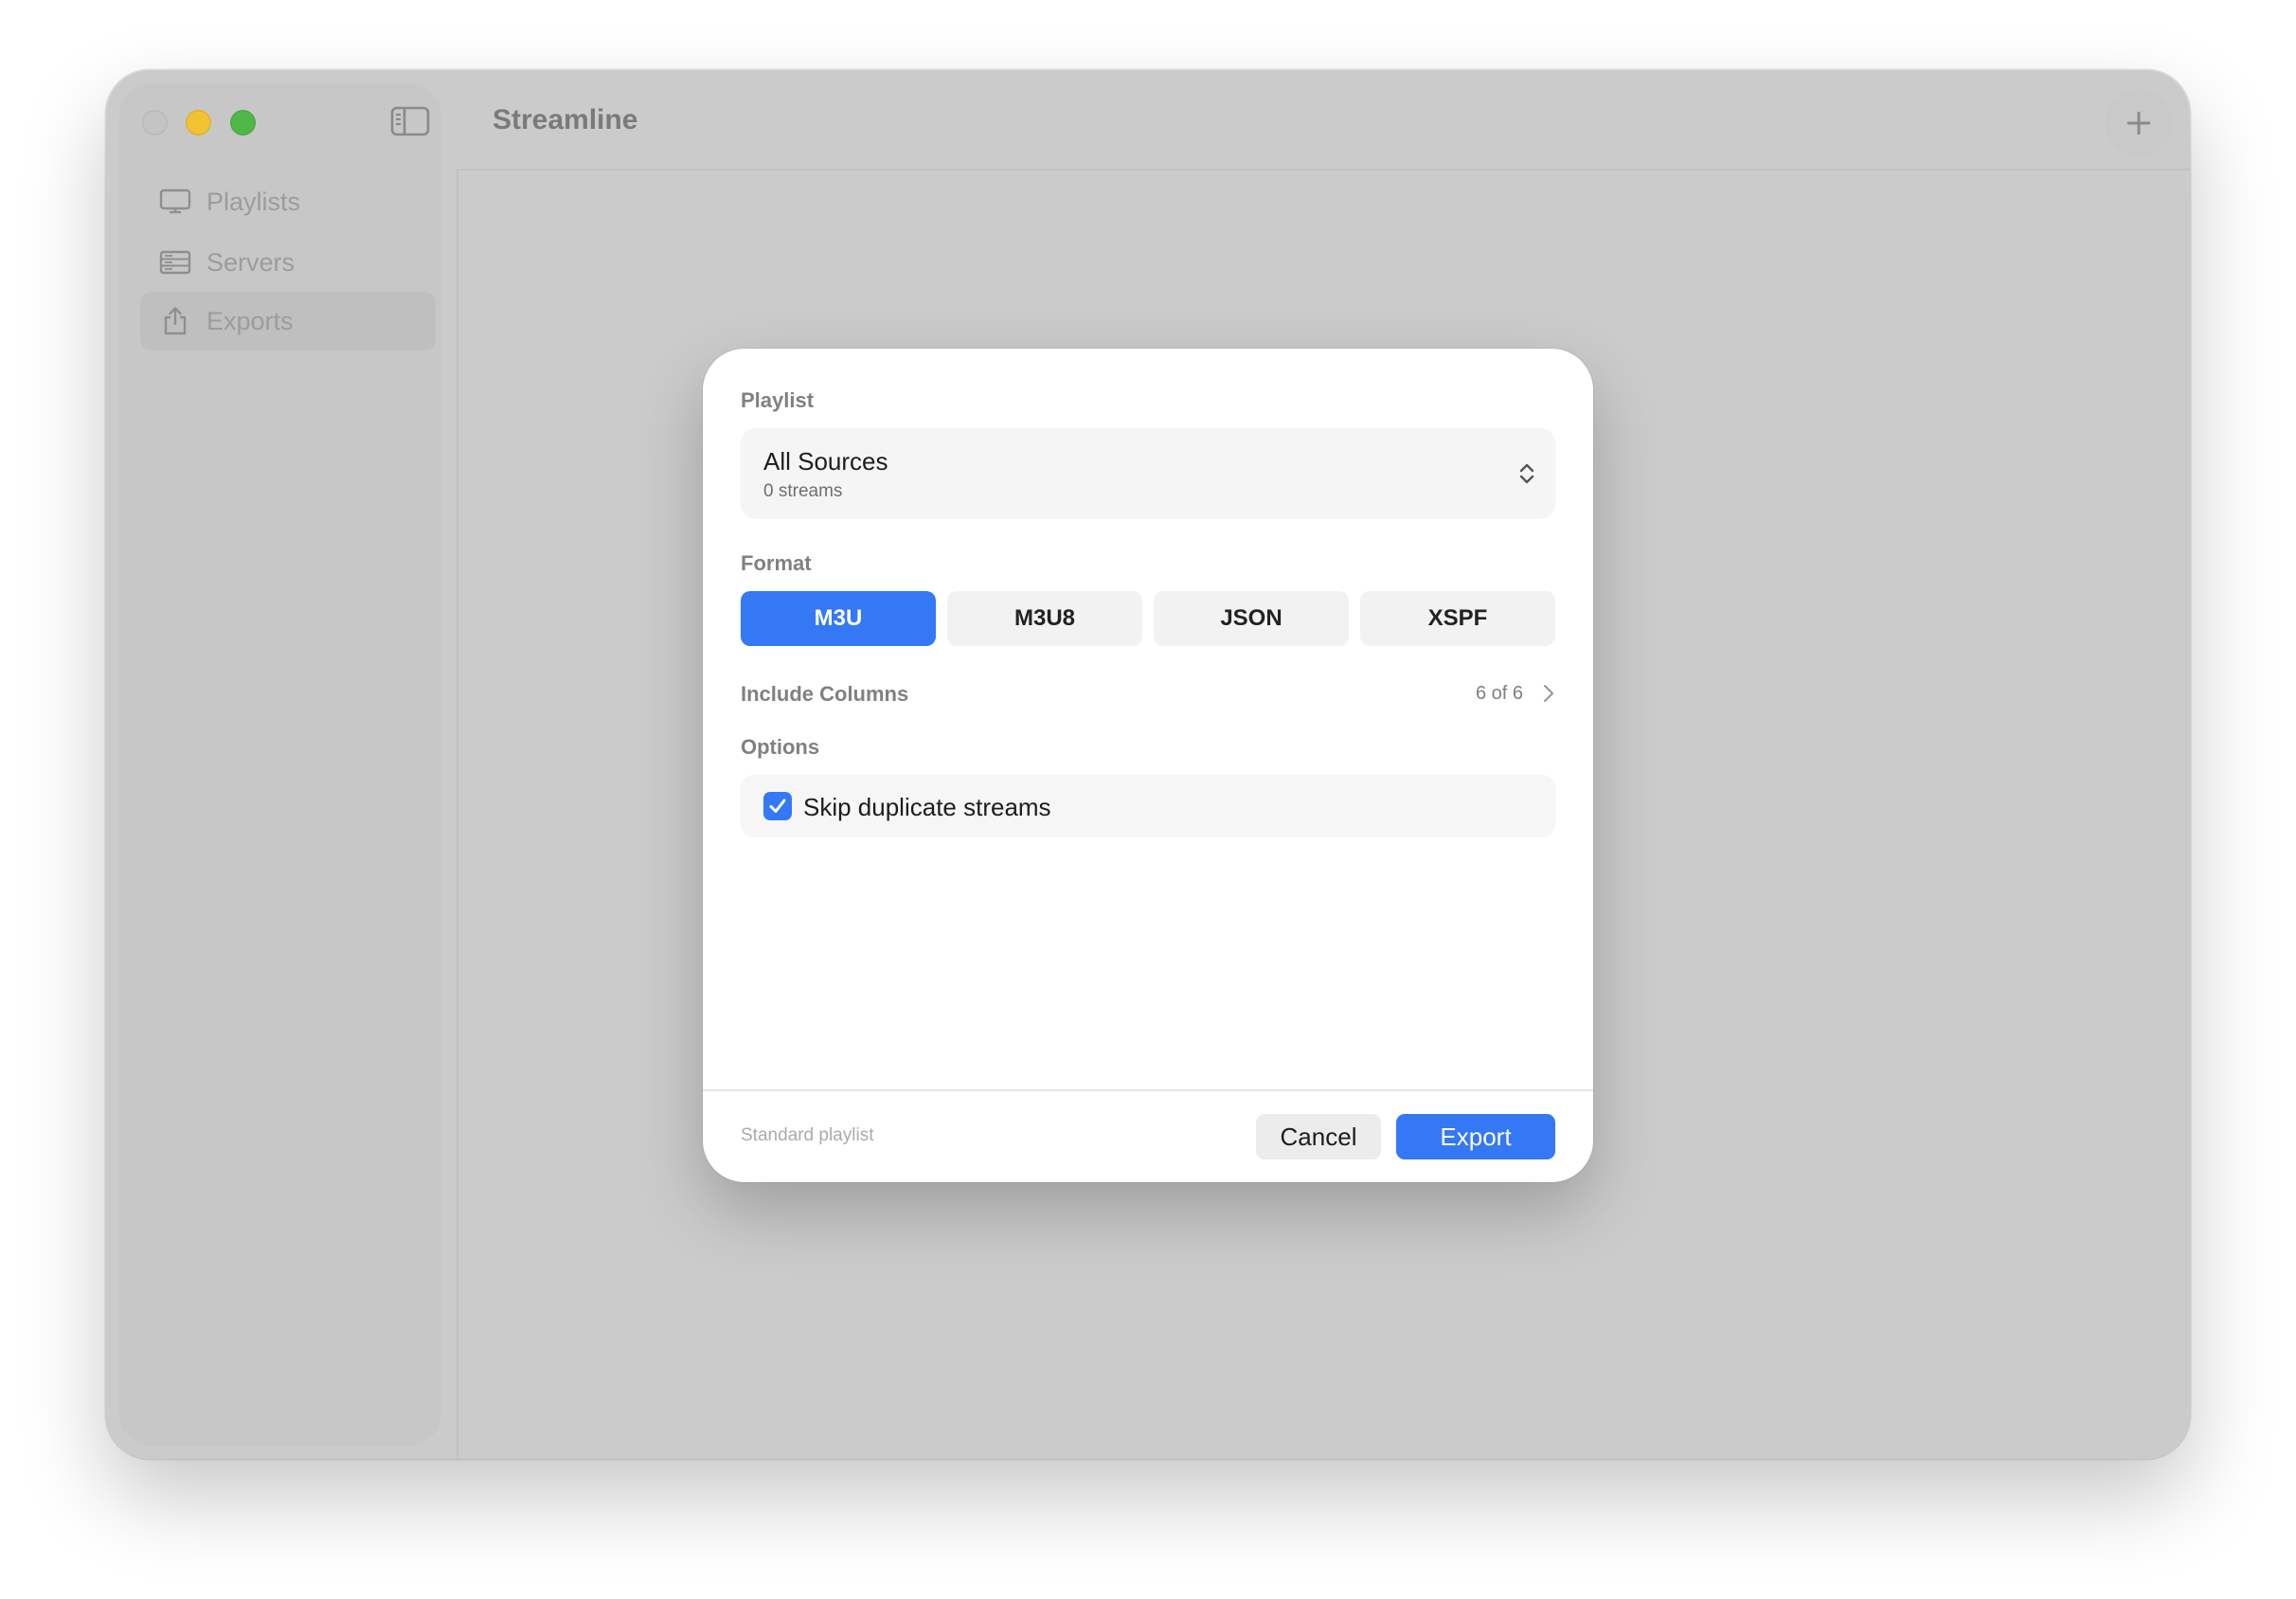 Image resolution: width=2296 pixels, height=1599 pixels. Describe the element at coordinates (838, 619) in the screenshot. I see `format-option-m3u: M3U` at that location.